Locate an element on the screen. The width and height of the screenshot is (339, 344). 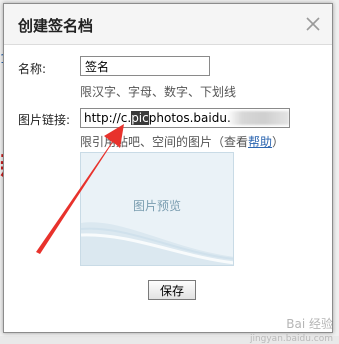
dialog-title: 创建签名档 is located at coordinates (55, 25).